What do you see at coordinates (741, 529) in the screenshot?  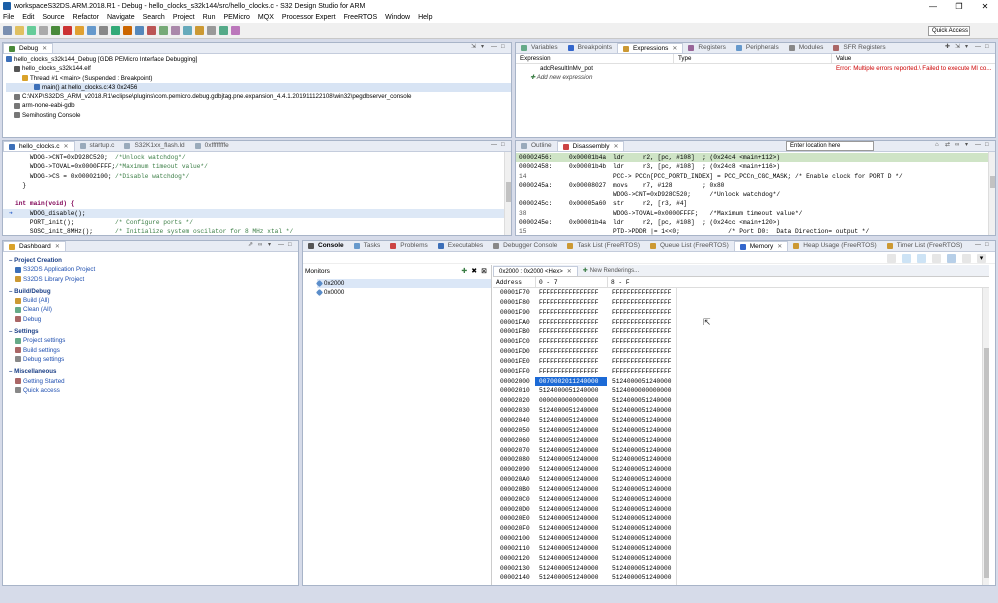 I see `memory-row: 000020F0 5124000051240000 5124000051240000` at bounding box center [741, 529].